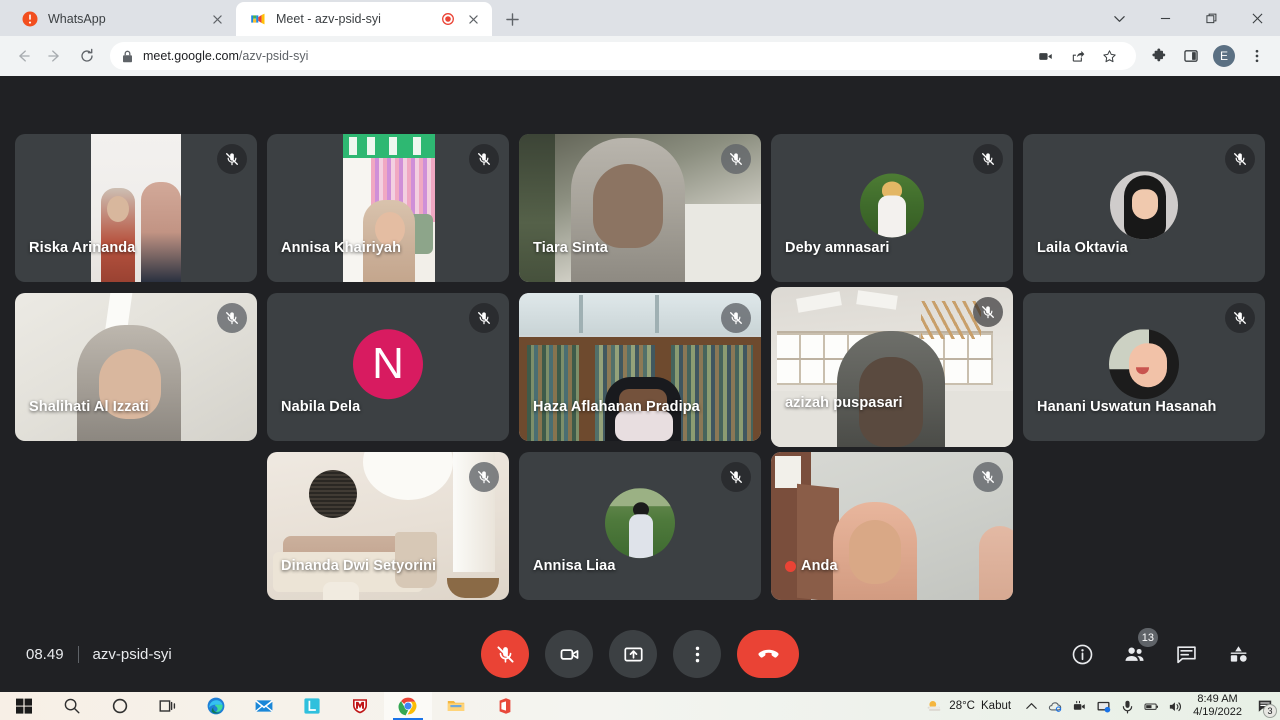 This screenshot has height=720, width=1280. What do you see at coordinates (360, 706) in the screenshot?
I see `mcafee-icon` at bounding box center [360, 706].